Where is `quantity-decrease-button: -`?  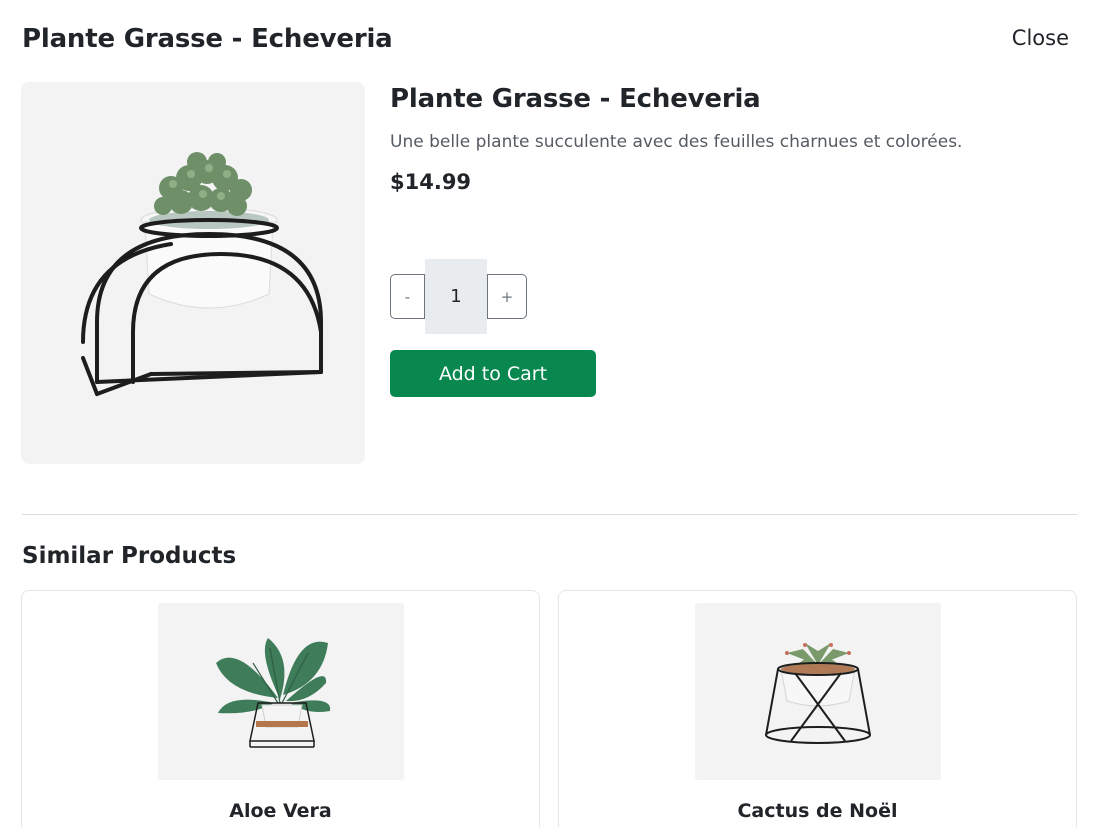
quantity-decrease-button: - is located at coordinates (407, 296).